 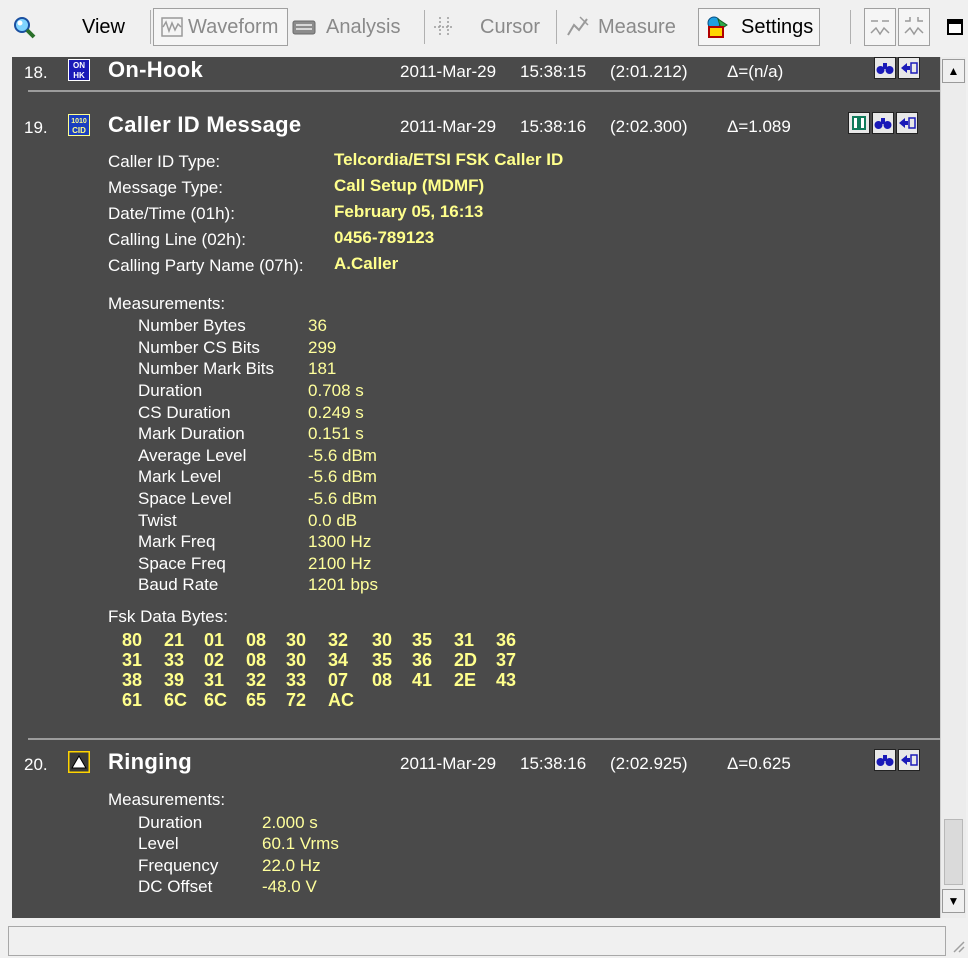 I want to click on field-value: 0456-789123, so click(x=384, y=237).